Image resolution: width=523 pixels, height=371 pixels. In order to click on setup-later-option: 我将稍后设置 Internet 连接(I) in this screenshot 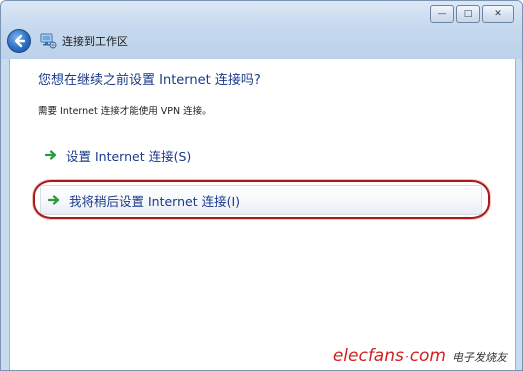, I will do `click(261, 200)`.